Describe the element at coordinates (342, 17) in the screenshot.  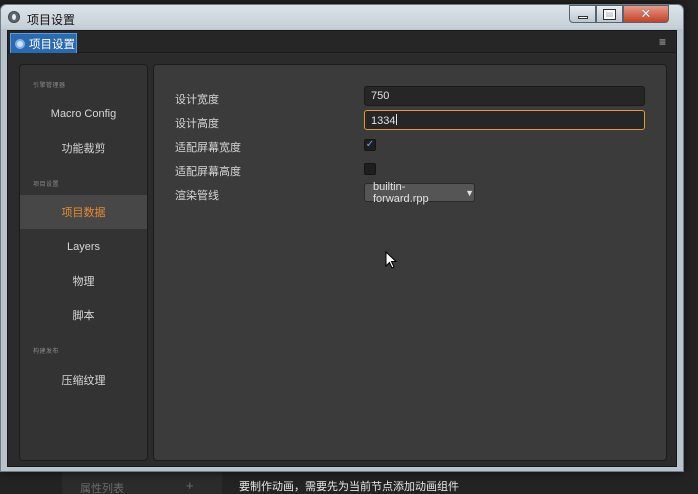
I see `title-bar: 项目设置 ✕` at that location.